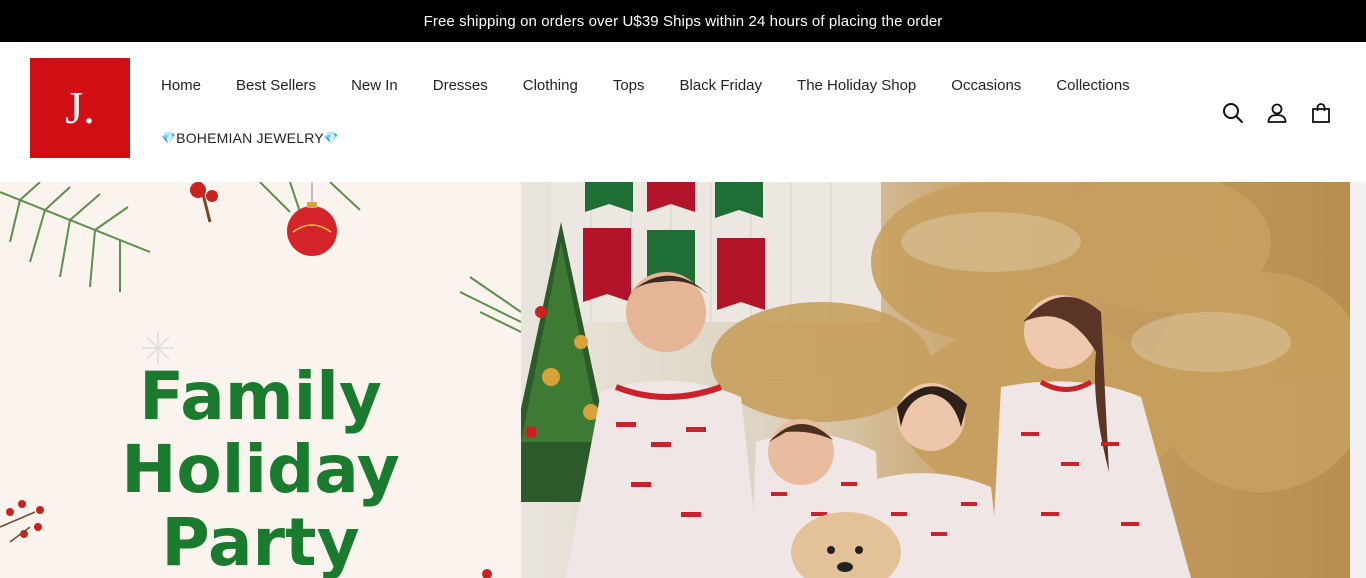 The image size is (1366, 578). I want to click on nav-item-tops: Tops, so click(629, 85).